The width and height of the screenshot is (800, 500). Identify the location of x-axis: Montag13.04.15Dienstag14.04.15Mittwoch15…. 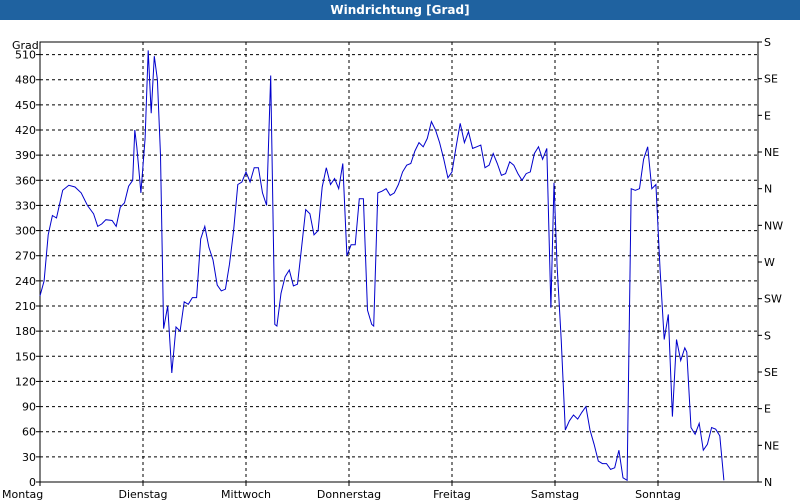
(341, 491).